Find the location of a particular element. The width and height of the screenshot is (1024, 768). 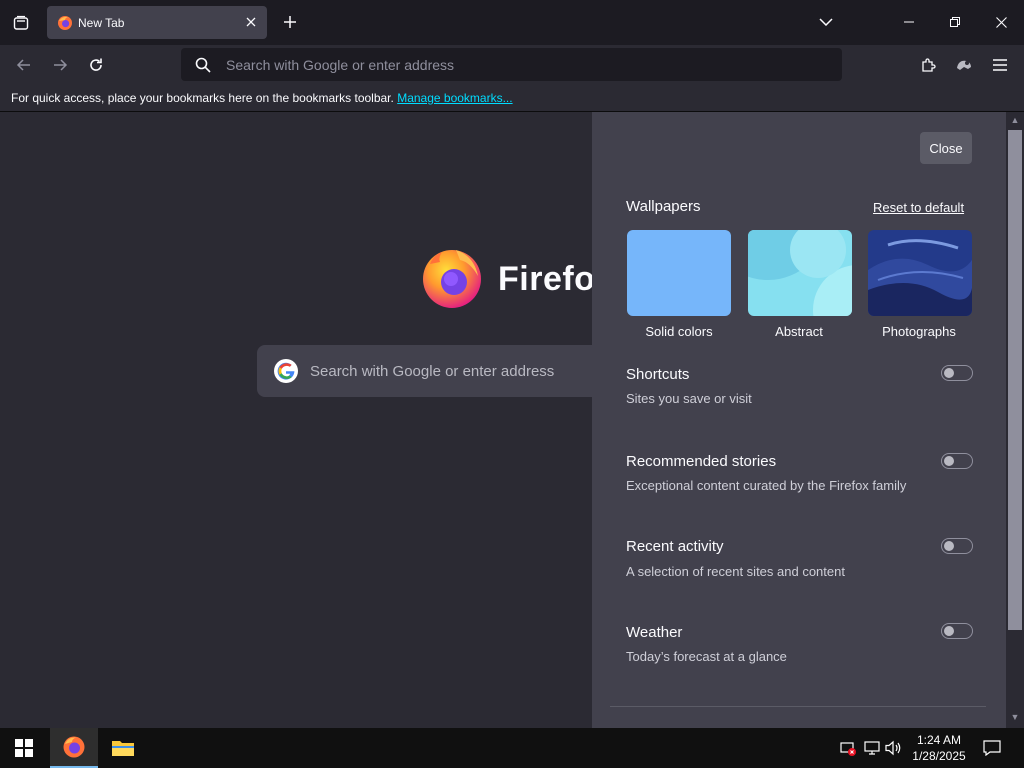

forward-button is located at coordinates (60, 65).